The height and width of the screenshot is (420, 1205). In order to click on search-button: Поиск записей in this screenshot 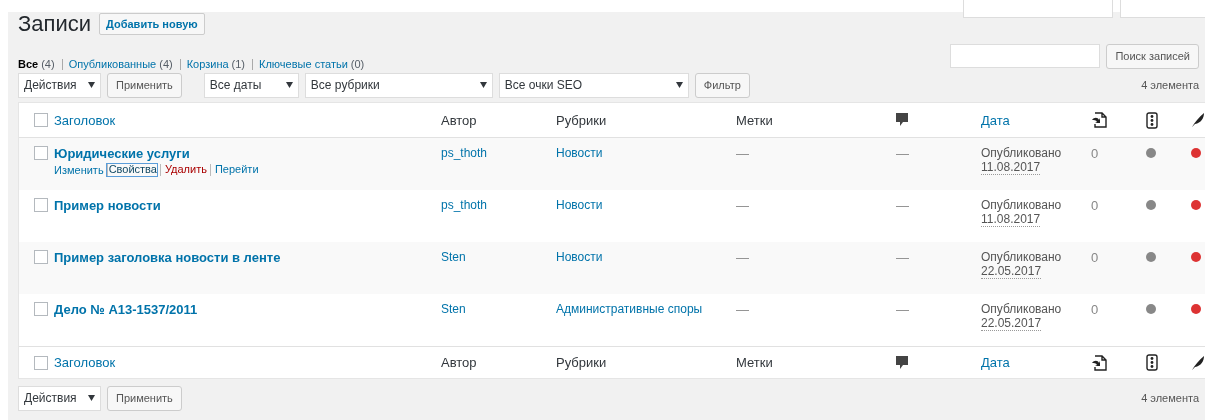, I will do `click(1152, 56)`.